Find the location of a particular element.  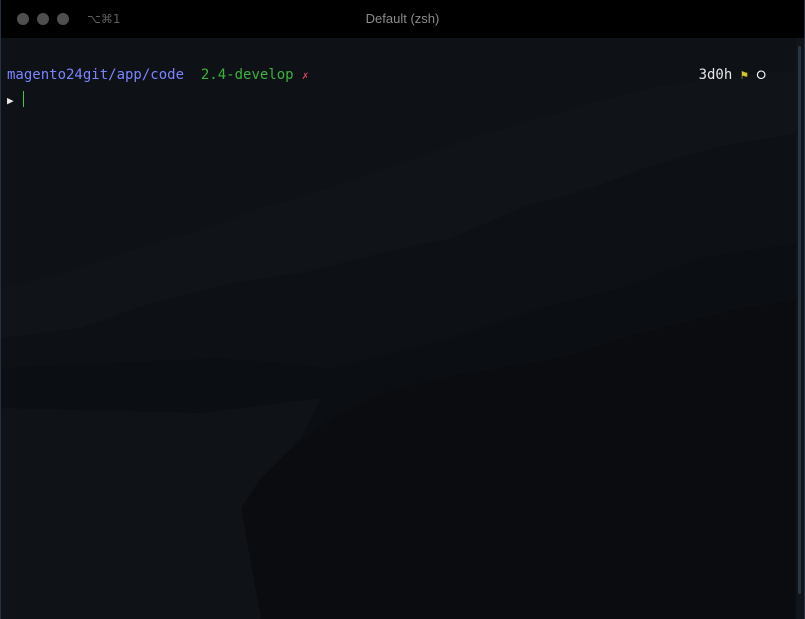

prompt-arrow-icon: ▶ is located at coordinates (10, 100).